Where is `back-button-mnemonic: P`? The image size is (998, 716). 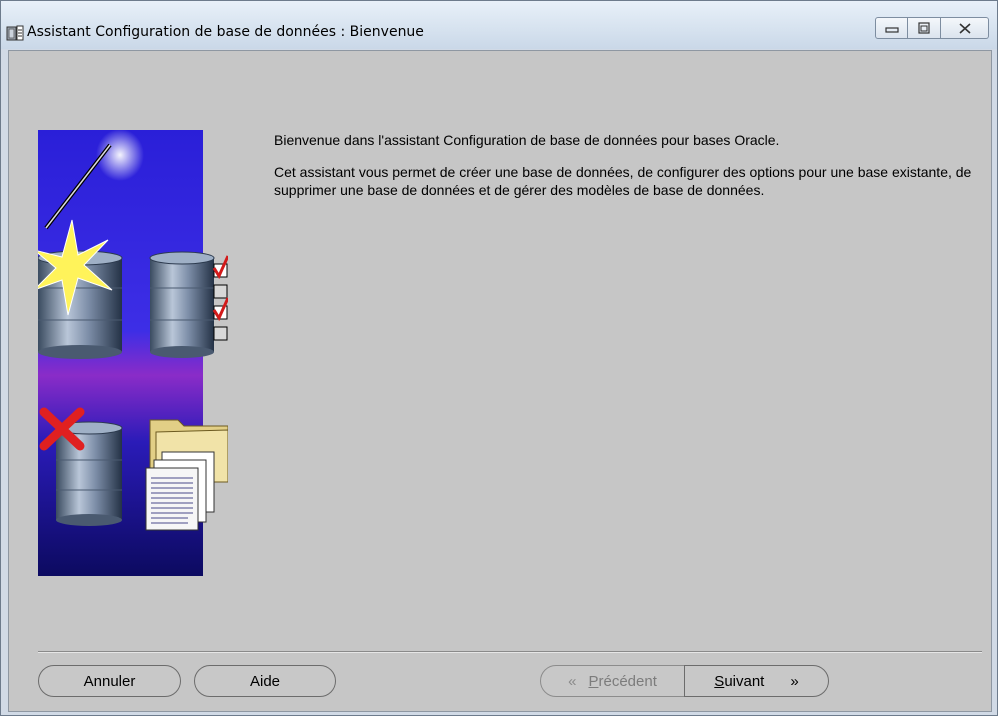 back-button-mnemonic: P is located at coordinates (593, 681).